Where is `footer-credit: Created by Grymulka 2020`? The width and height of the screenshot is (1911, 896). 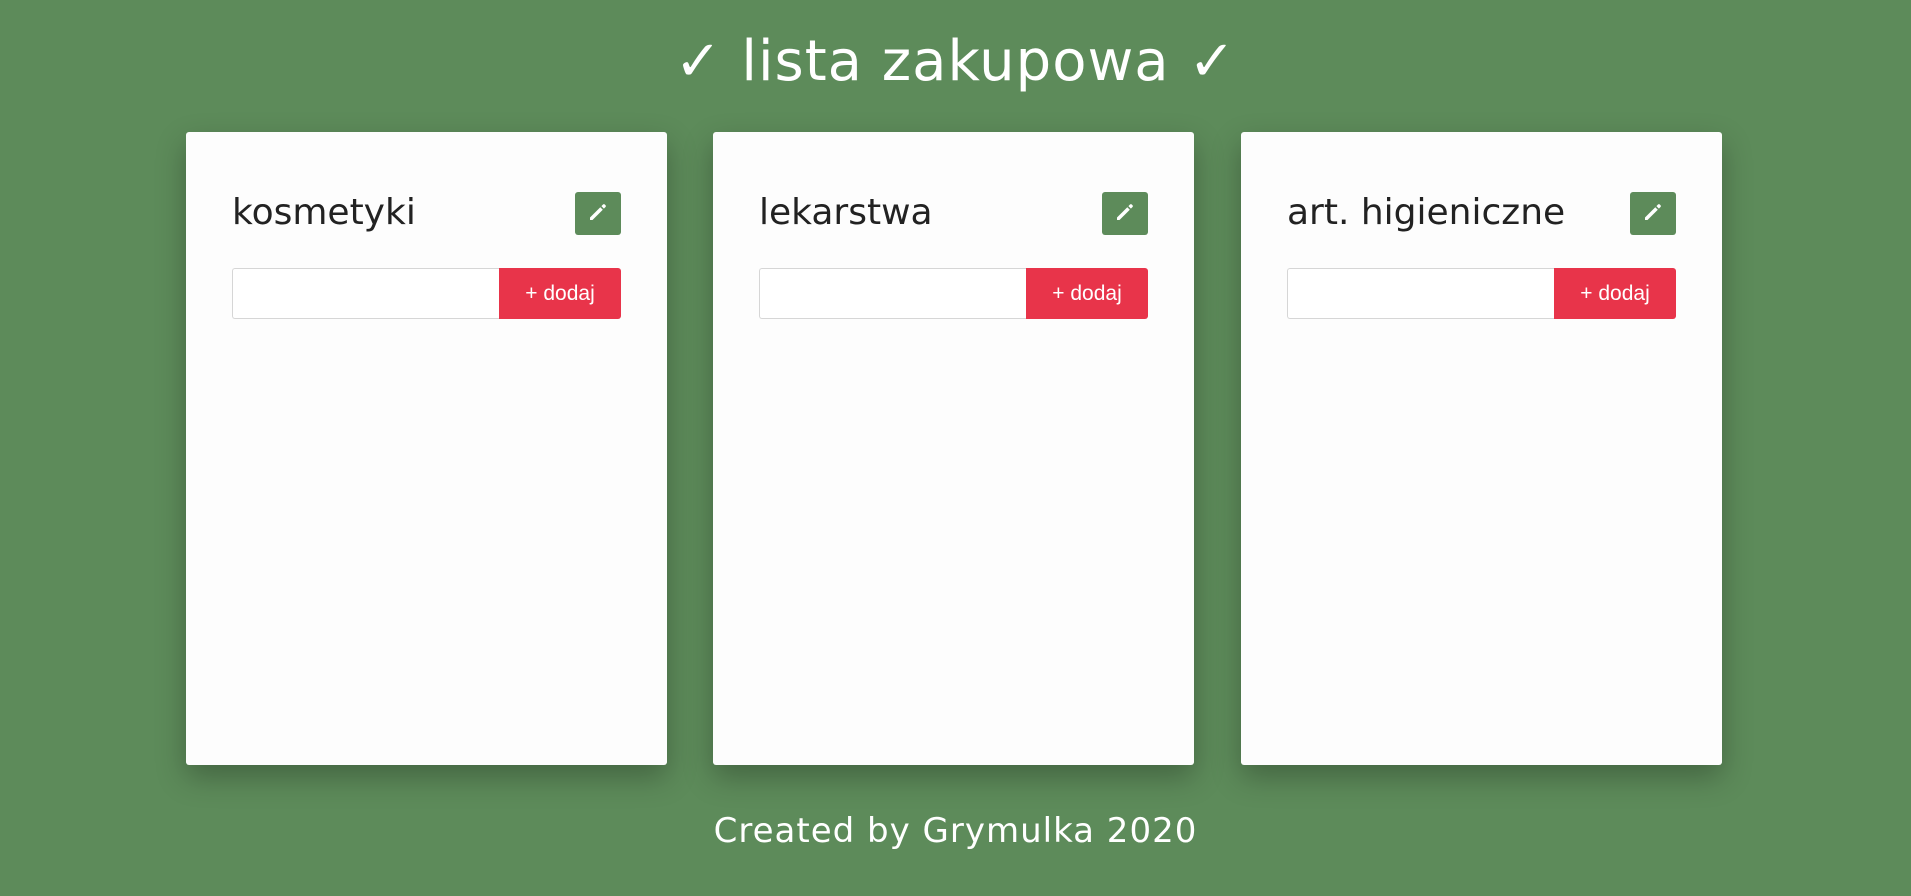 footer-credit: Created by Grymulka 2020 is located at coordinates (955, 831).